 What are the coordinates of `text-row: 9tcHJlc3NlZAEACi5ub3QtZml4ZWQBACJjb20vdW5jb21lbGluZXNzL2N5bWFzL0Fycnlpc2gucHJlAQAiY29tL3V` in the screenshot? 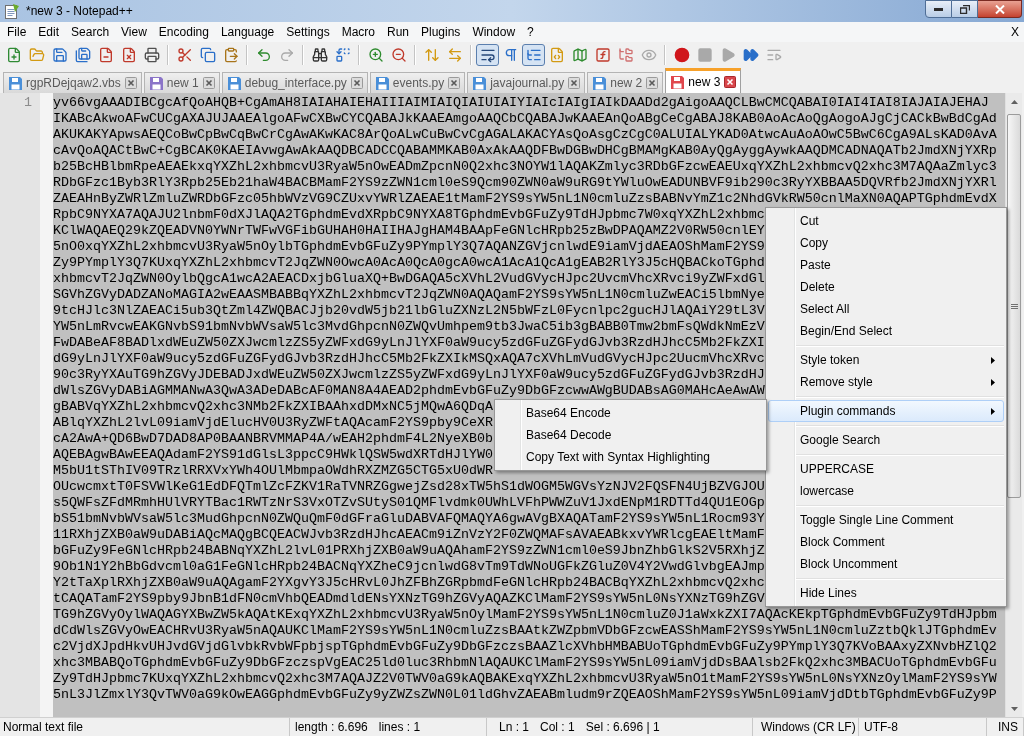 It's located at (409, 311).